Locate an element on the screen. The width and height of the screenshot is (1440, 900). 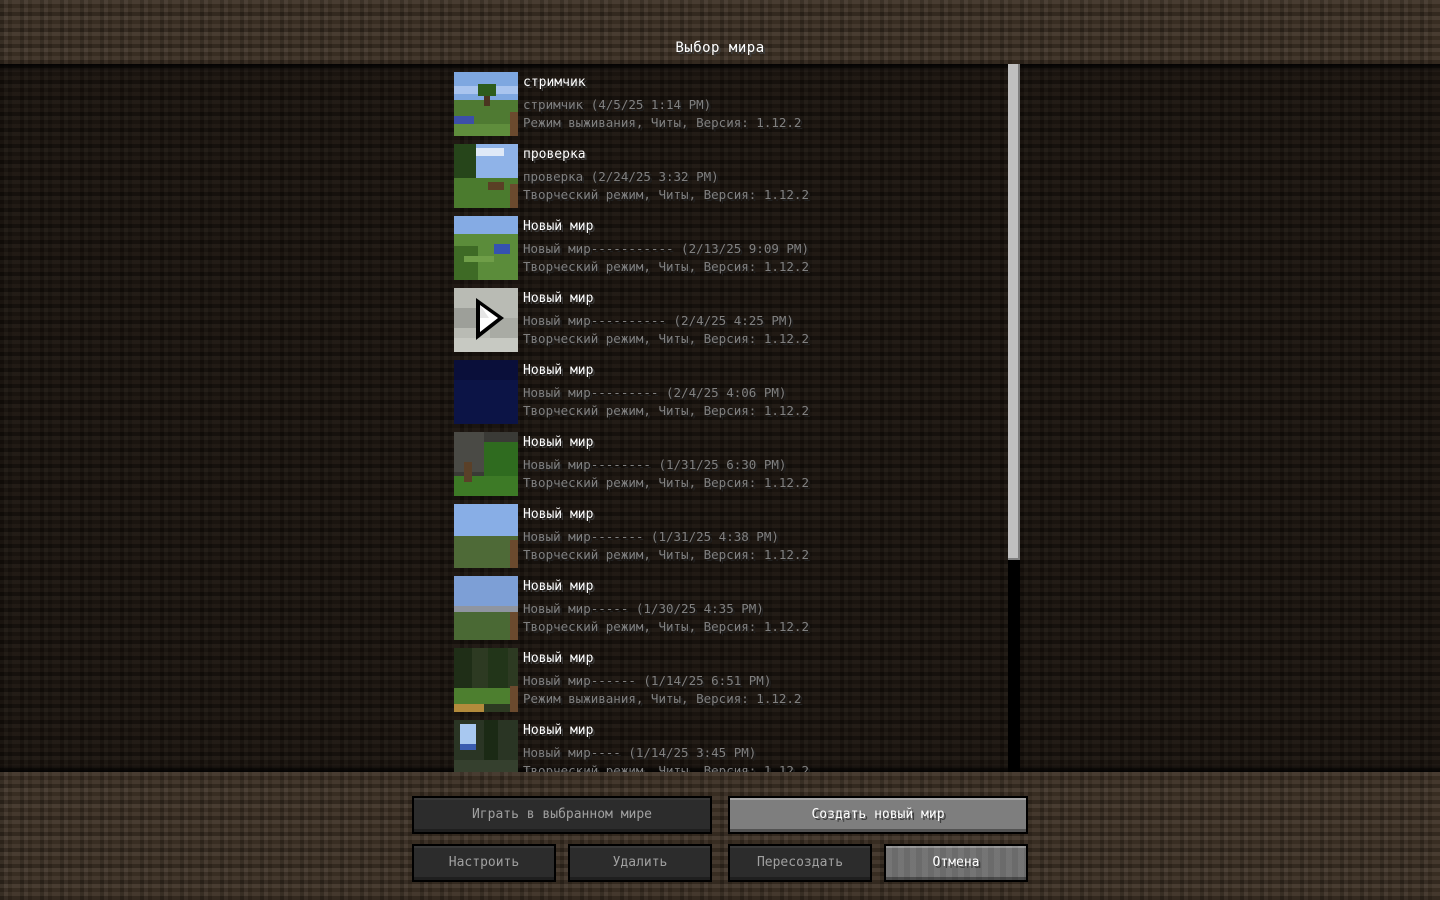
delete-world-button: Удалить is located at coordinates (640, 863).